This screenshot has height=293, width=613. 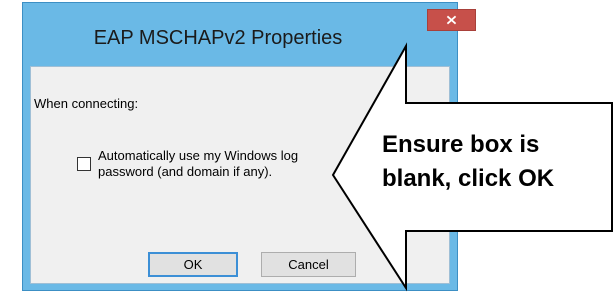 What do you see at coordinates (468, 162) in the screenshot?
I see `callout-text: Ensure box is blank, click OK` at bounding box center [468, 162].